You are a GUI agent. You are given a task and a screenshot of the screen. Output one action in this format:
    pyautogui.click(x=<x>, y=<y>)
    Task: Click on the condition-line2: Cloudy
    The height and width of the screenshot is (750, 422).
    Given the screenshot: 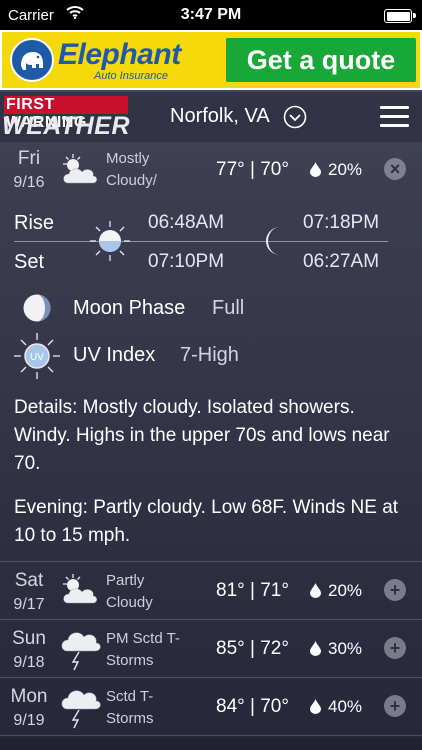 What is the action you would take?
    pyautogui.click(x=129, y=602)
    